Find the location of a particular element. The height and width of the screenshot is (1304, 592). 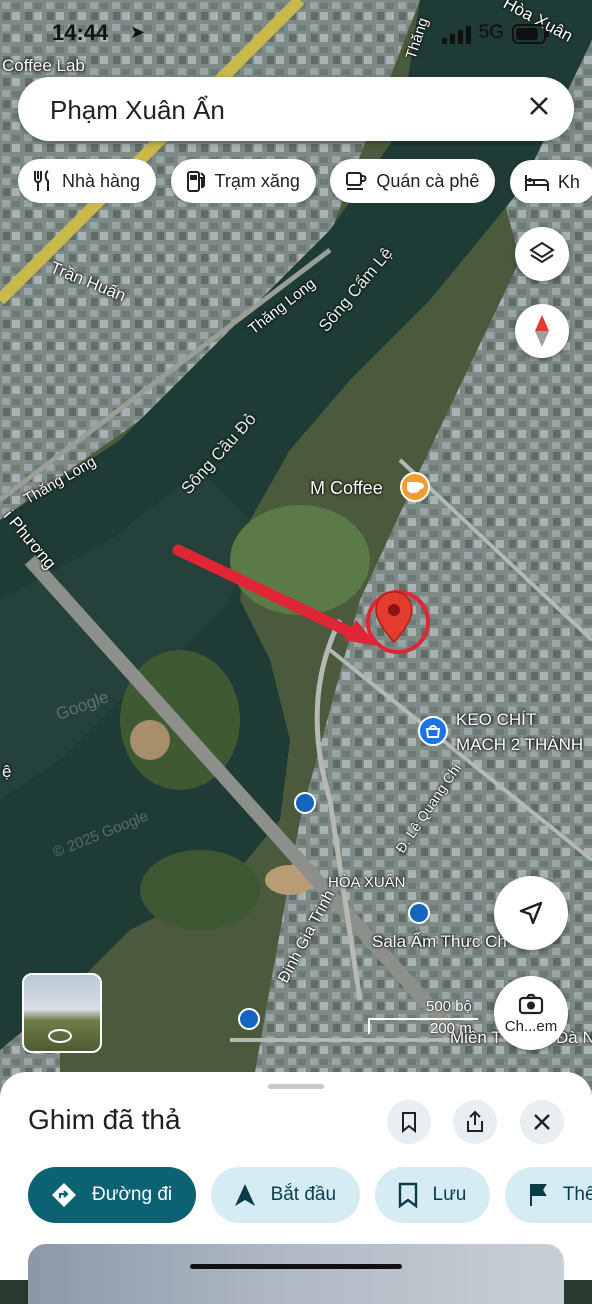

fork-knife-icon is located at coordinates (41, 180).